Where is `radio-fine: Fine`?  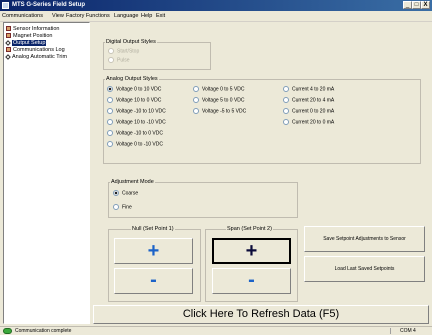 radio-fine: Fine is located at coordinates (122, 207).